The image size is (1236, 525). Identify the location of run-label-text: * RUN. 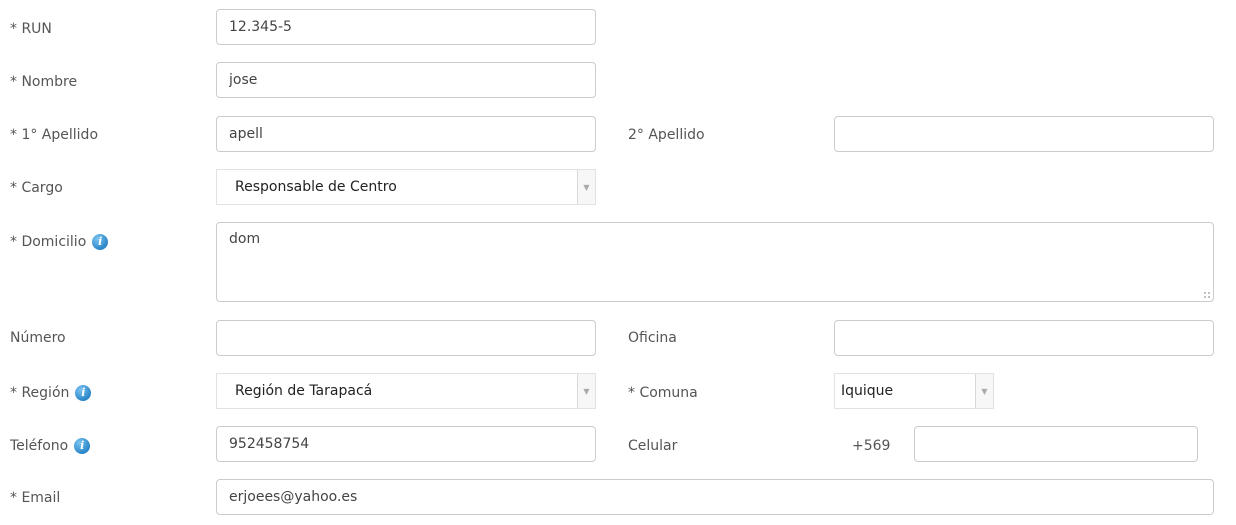
(31, 29).